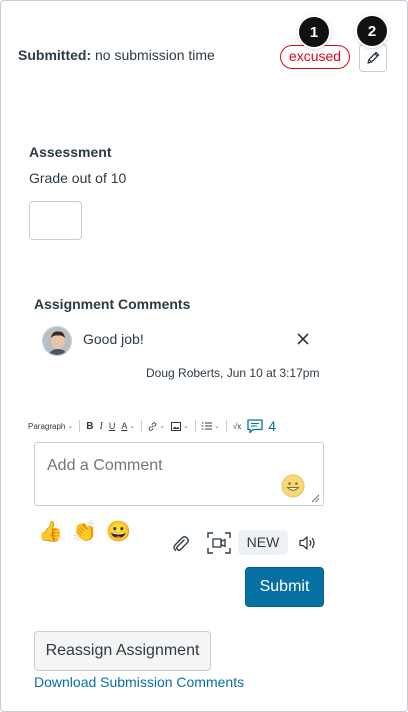 Image resolution: width=408 pixels, height=712 pixels. I want to click on editor-toolbar: Paragraph ⌄ B I U A ⌄ ⌄ ⌄ ⌄ √x 4, so click(152, 426).